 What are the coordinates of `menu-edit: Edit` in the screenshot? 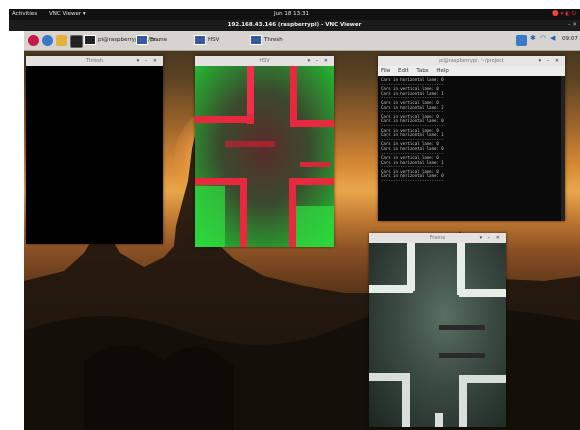 It's located at (403, 71).